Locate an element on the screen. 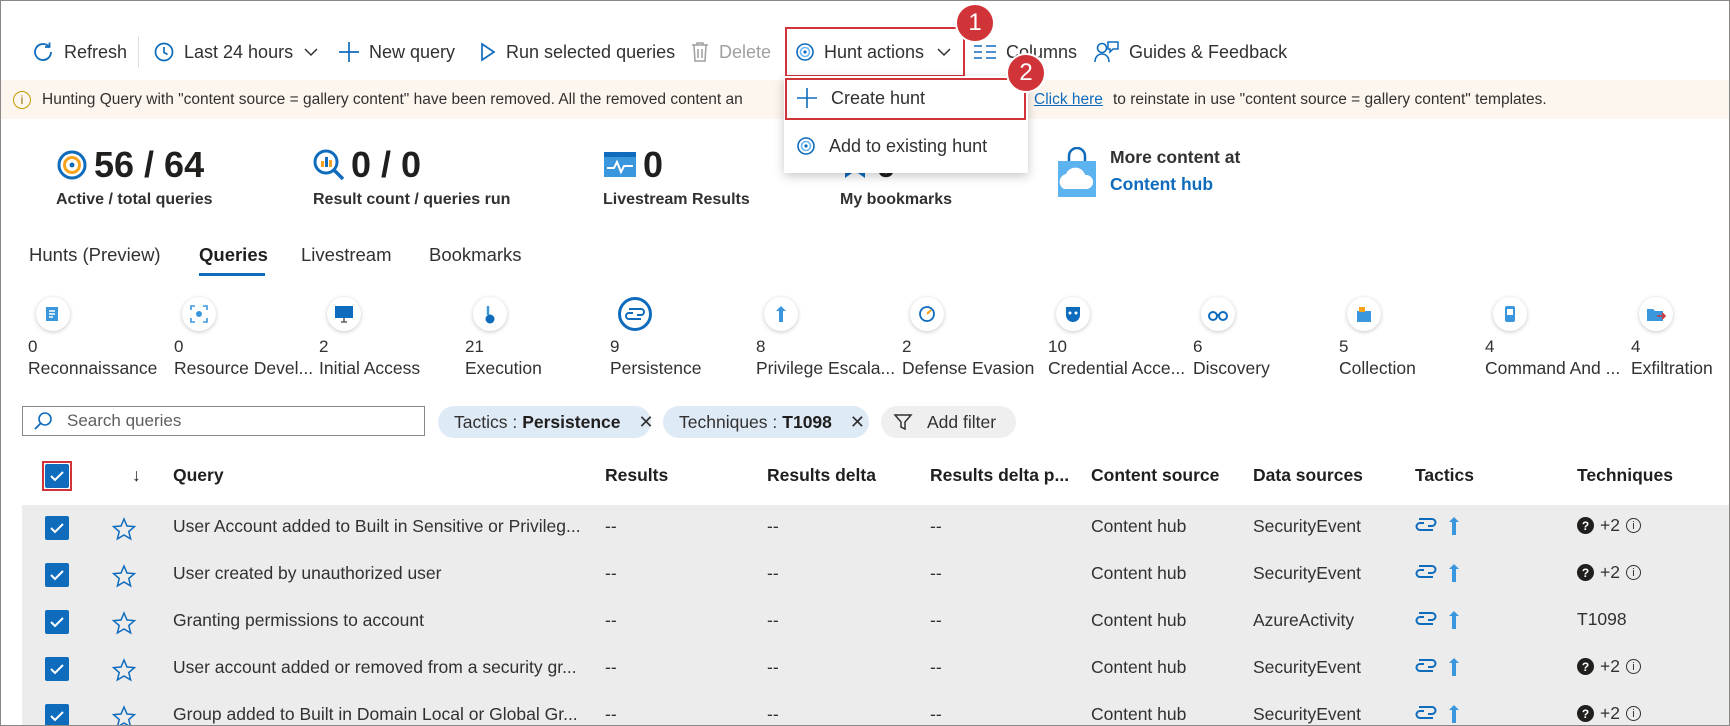 The image size is (1730, 726). guides-feedback-button: Guides & Feedback is located at coordinates (1190, 52).